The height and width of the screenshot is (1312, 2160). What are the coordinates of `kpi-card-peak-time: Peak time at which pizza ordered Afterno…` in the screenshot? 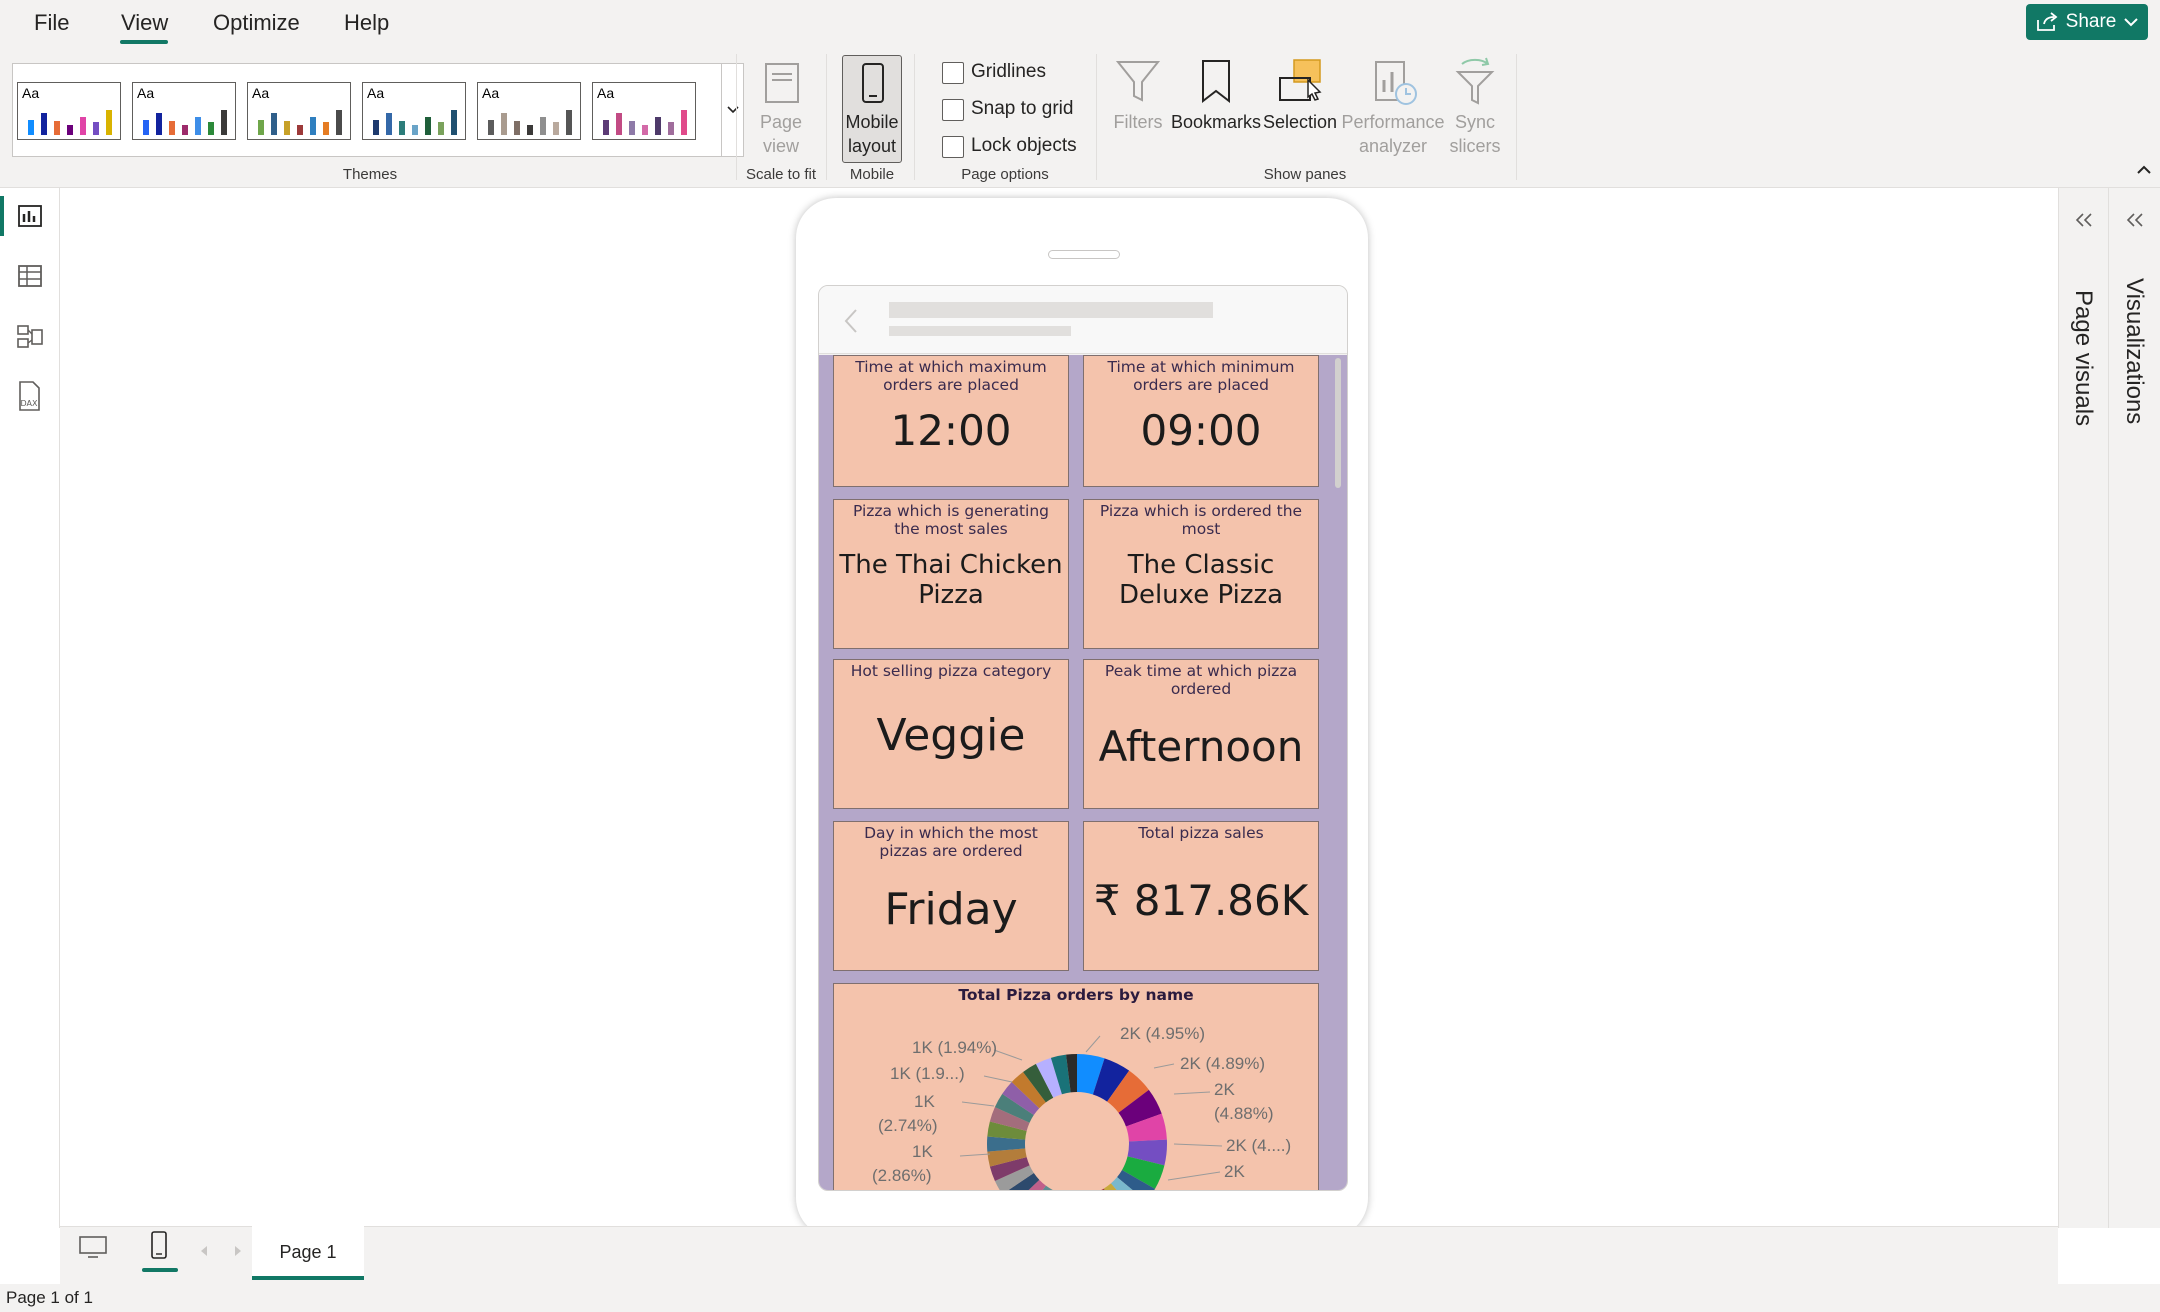 It's located at (1201, 734).